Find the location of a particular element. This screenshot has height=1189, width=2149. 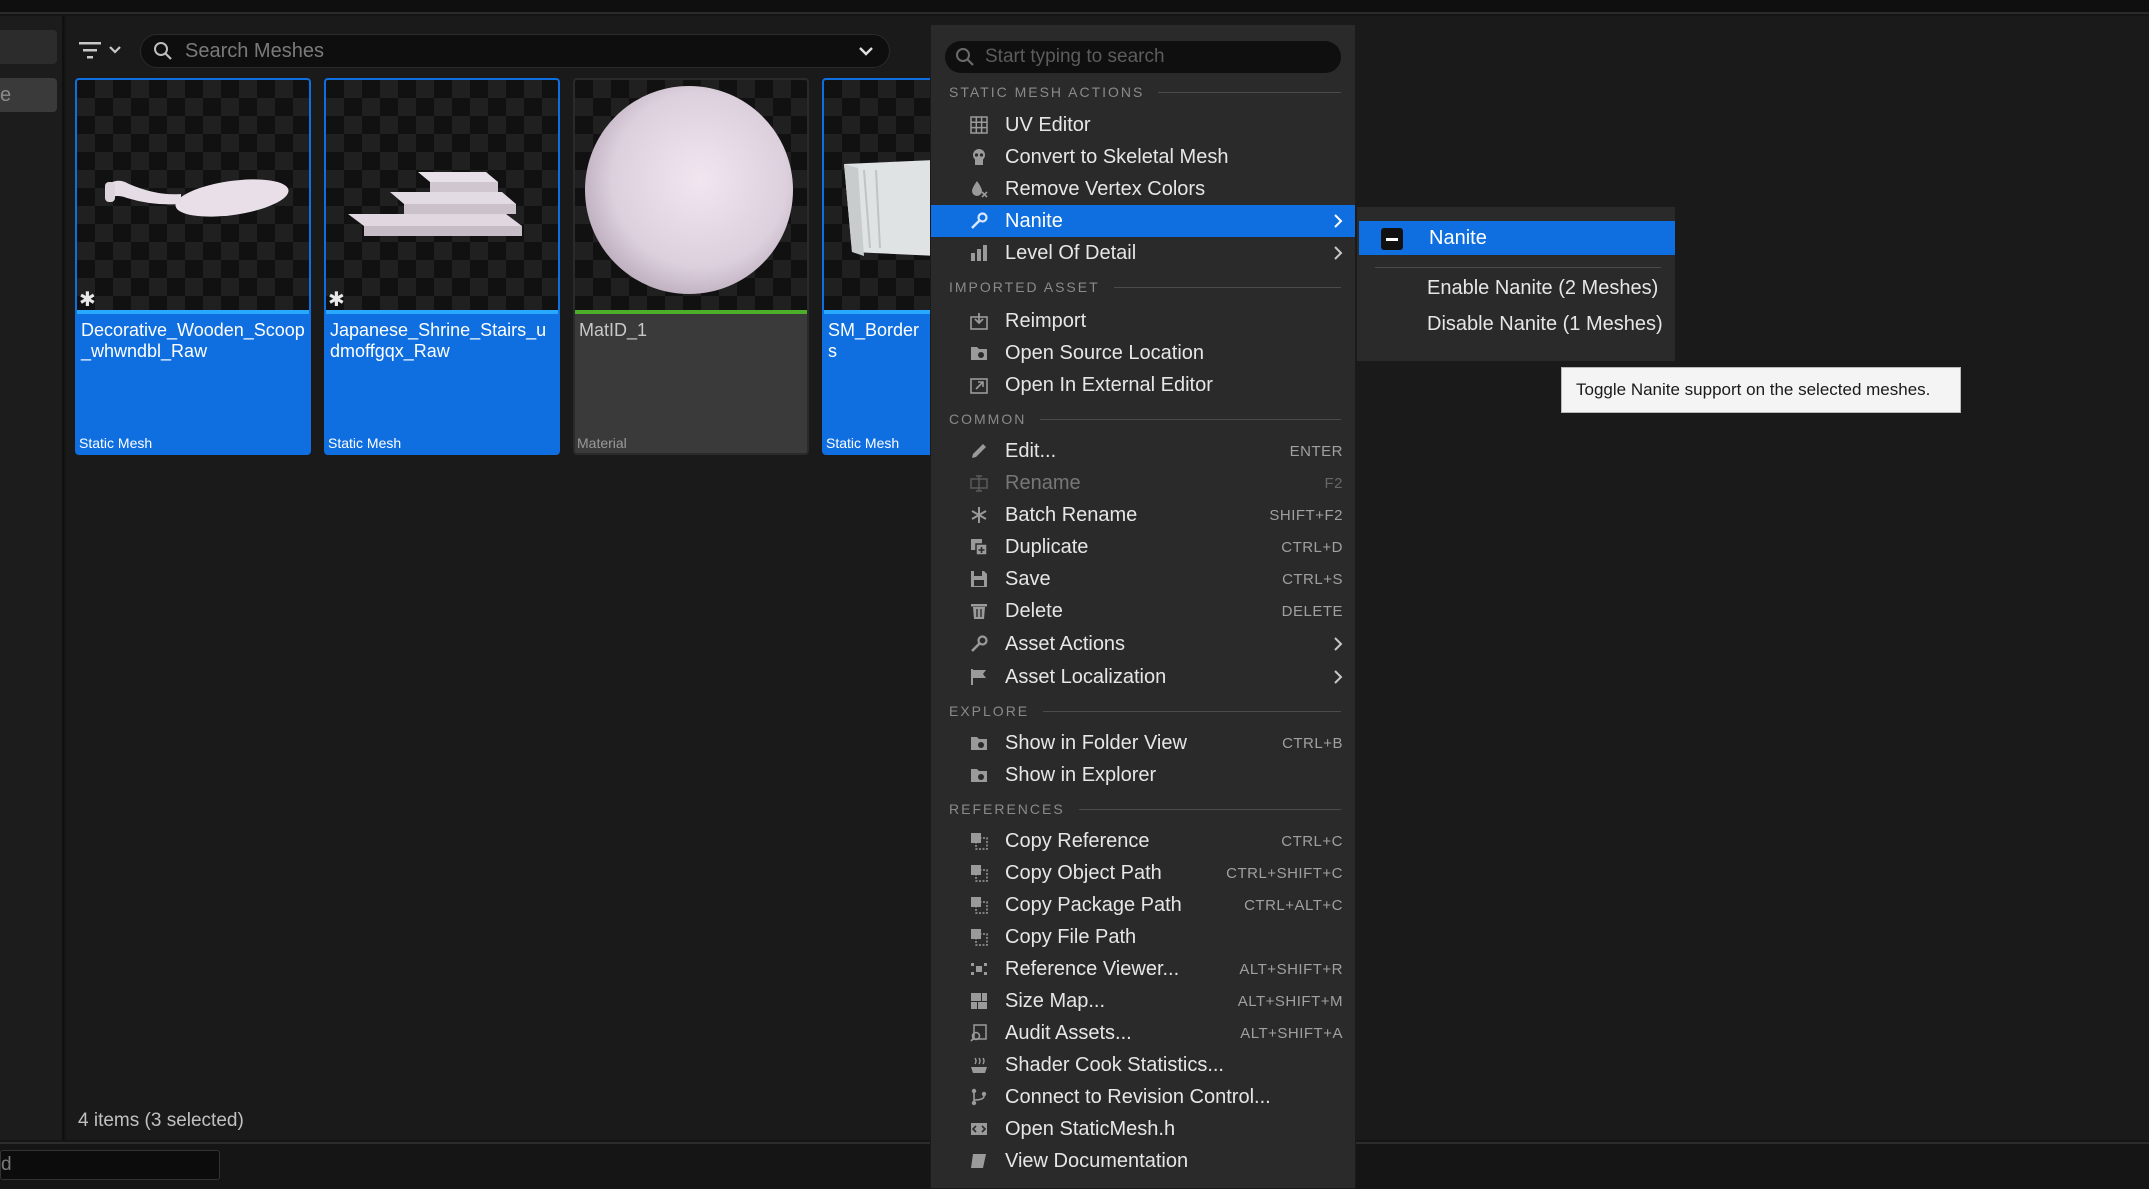

menu-item-remove-vertex-colors: Remove Vertex Colors is located at coordinates (1143, 189).